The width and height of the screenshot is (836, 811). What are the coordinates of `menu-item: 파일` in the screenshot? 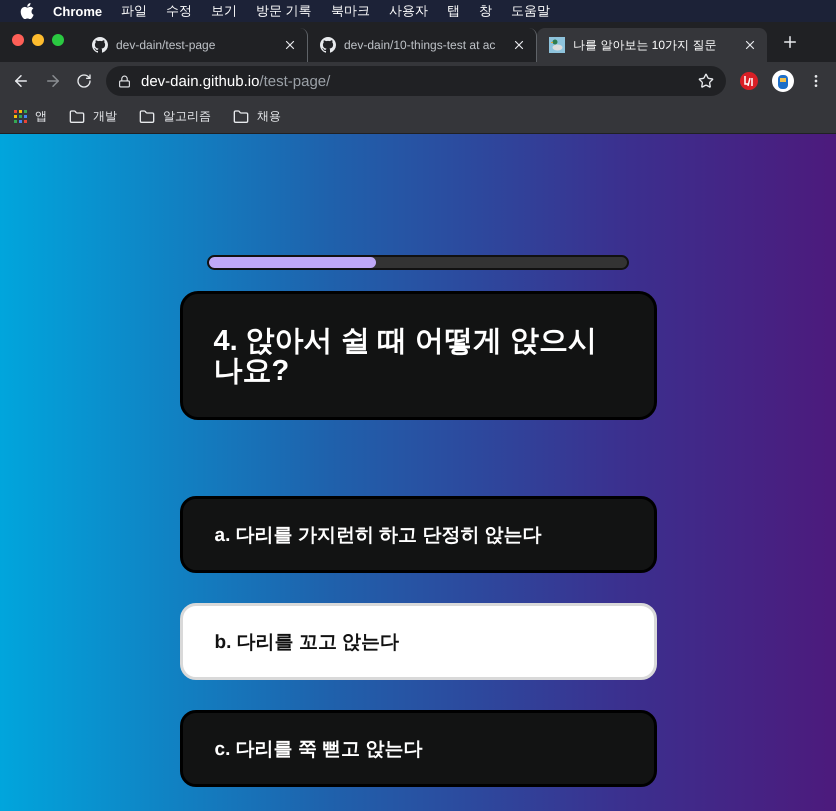 It's located at (134, 11).